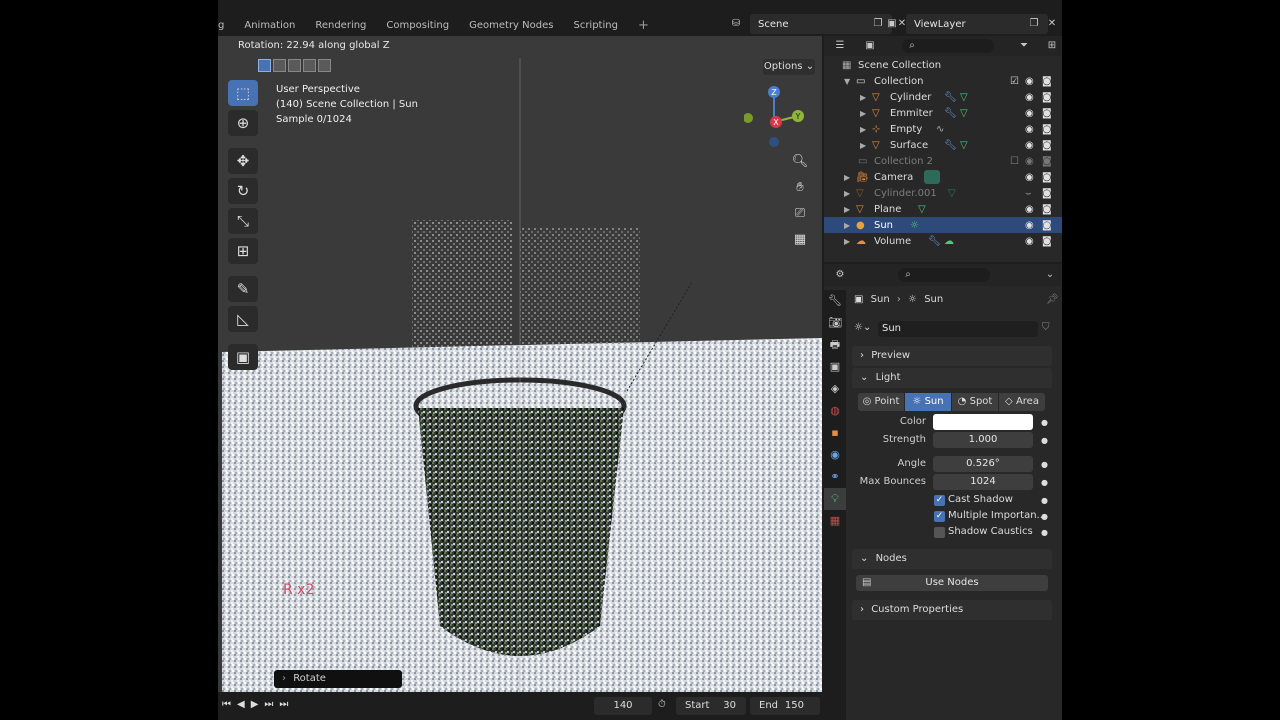  I want to click on select-extend-icon, so click(279, 65).